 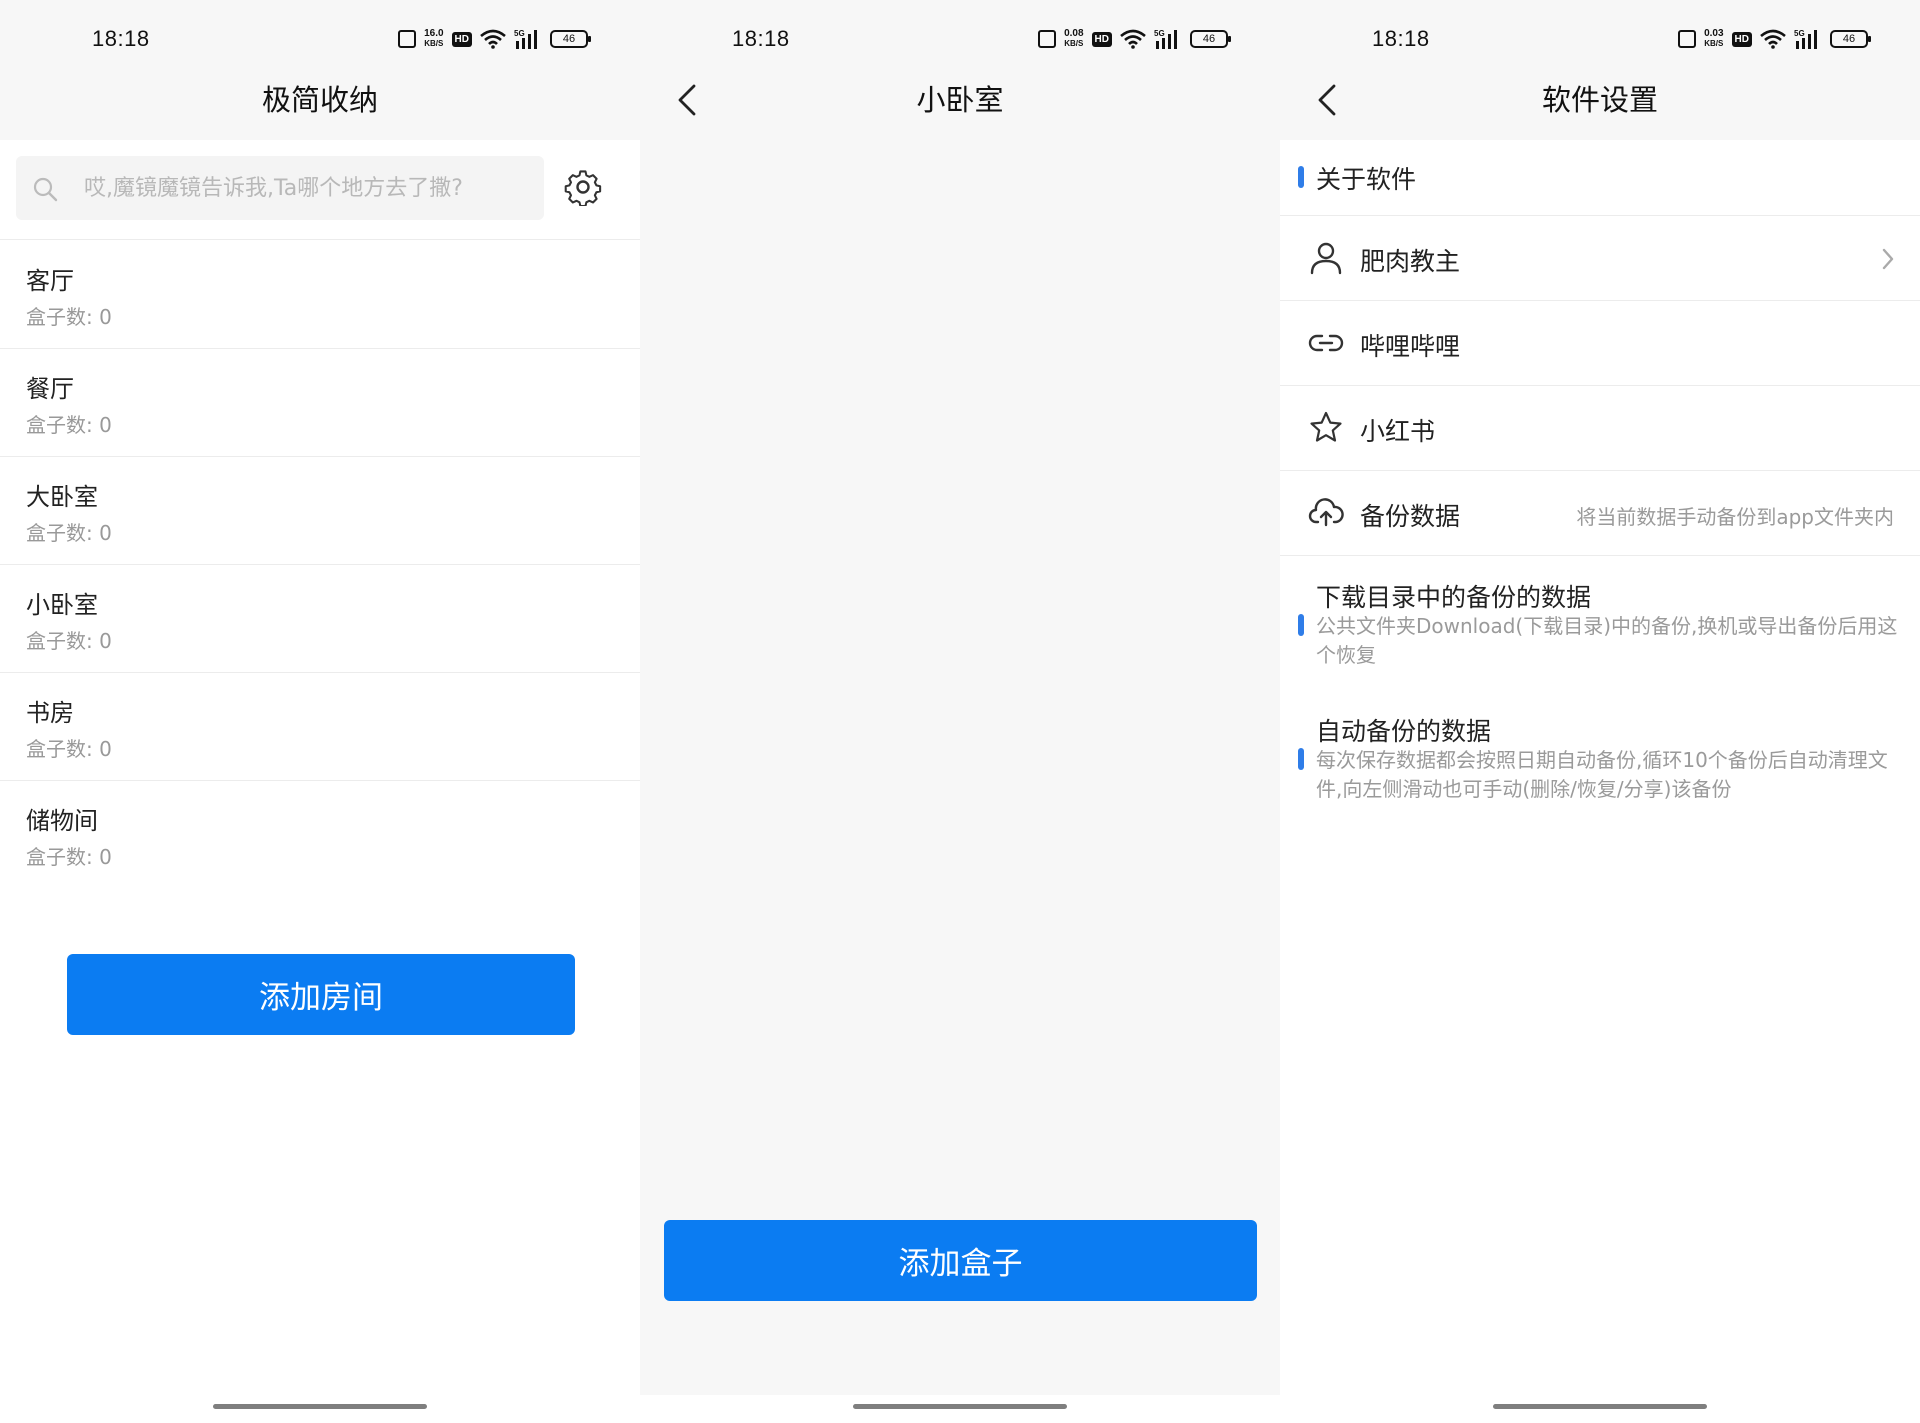 I want to click on network-speed: 16.0 KB/S, so click(x=434, y=38).